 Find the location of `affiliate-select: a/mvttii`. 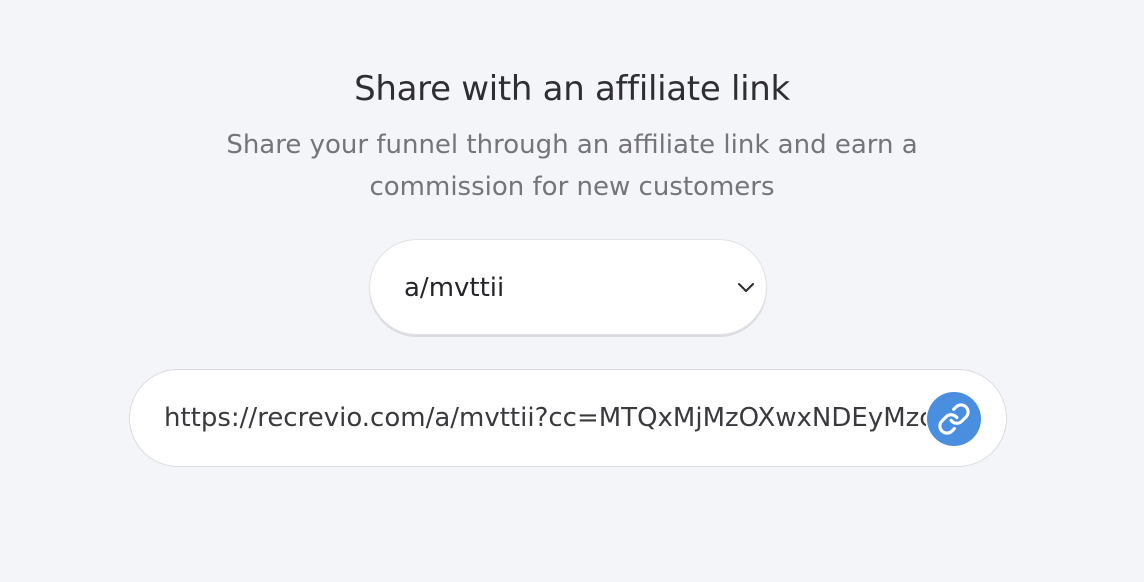

affiliate-select: a/mvttii is located at coordinates (568, 287).